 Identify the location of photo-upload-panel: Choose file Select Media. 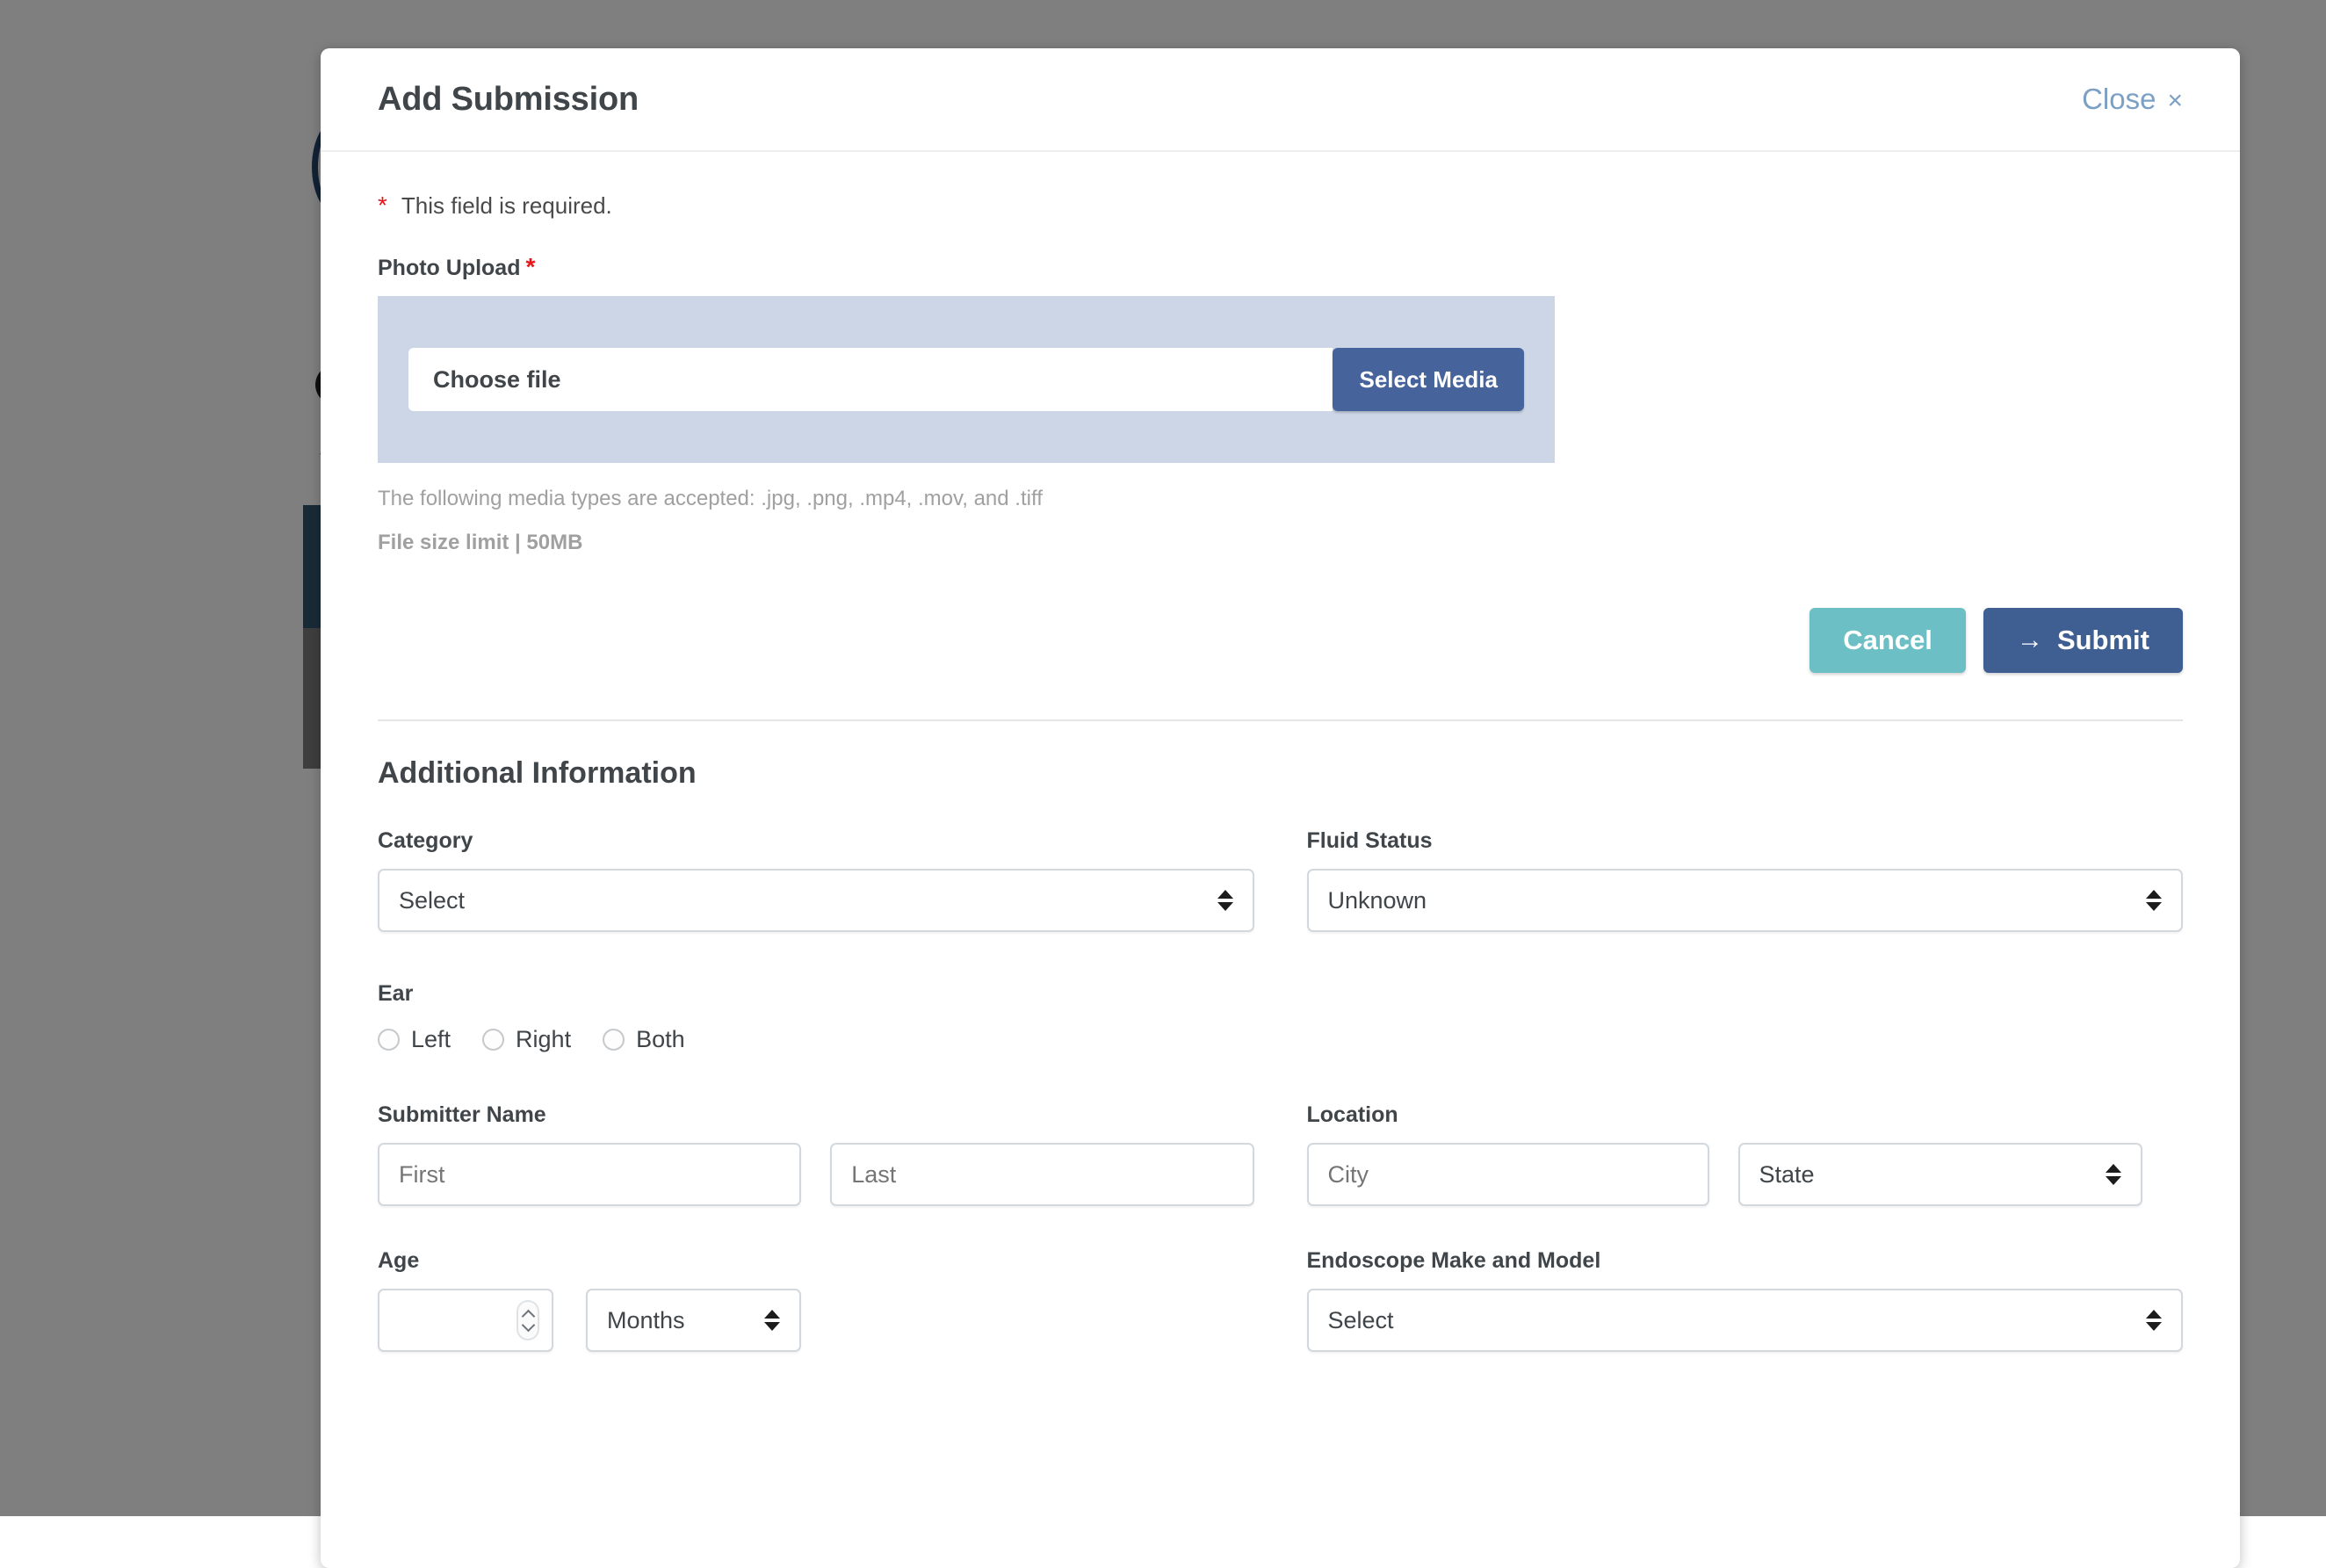
(966, 380).